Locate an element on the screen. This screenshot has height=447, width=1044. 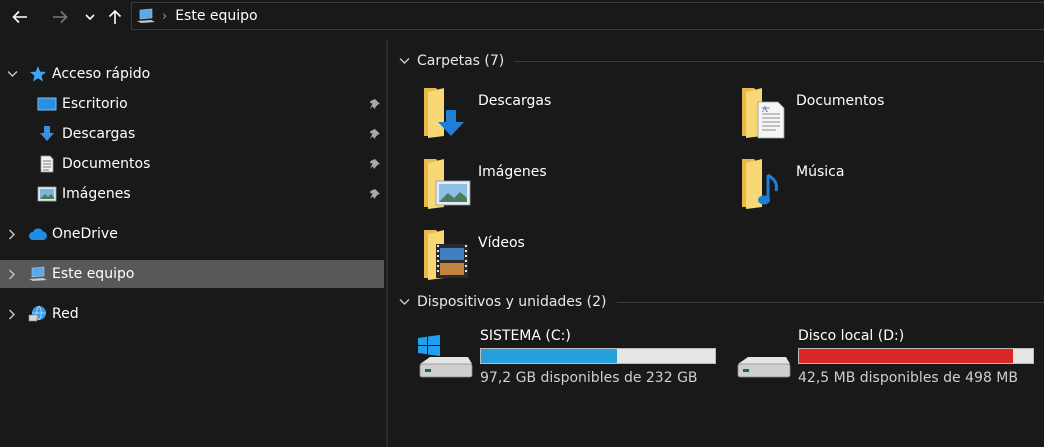
music-folder-icon is located at coordinates (760, 184).